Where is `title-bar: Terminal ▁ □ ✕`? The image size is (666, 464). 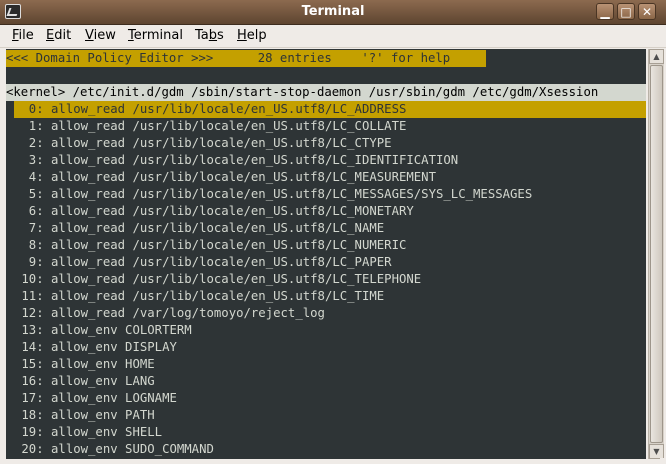
title-bar: Terminal ▁ □ ✕ is located at coordinates (333, 12).